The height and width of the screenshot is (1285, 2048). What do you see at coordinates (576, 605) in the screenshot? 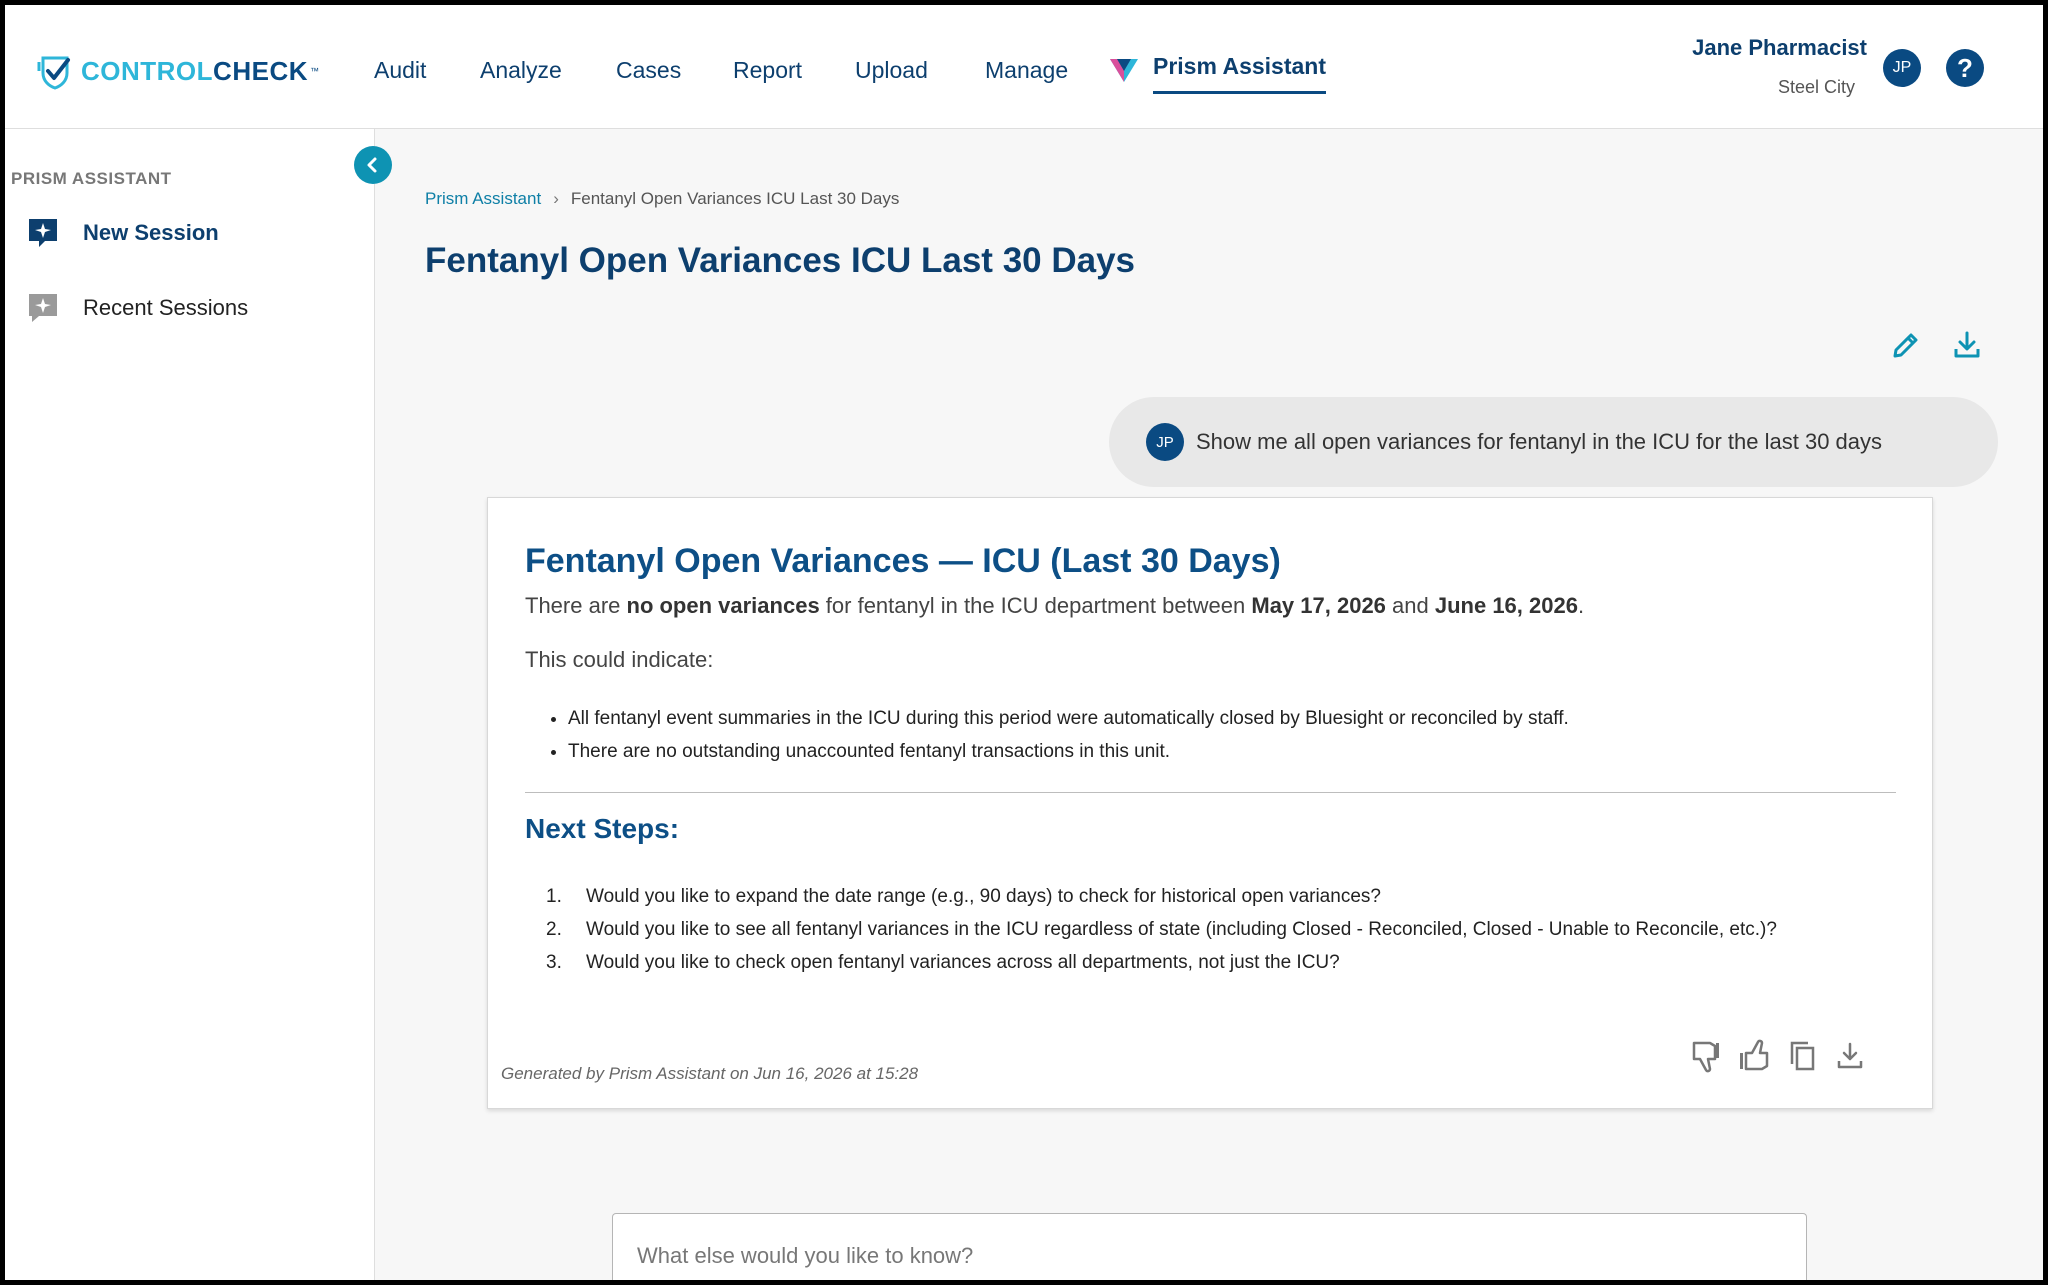
I see `summary-text: There are` at bounding box center [576, 605].